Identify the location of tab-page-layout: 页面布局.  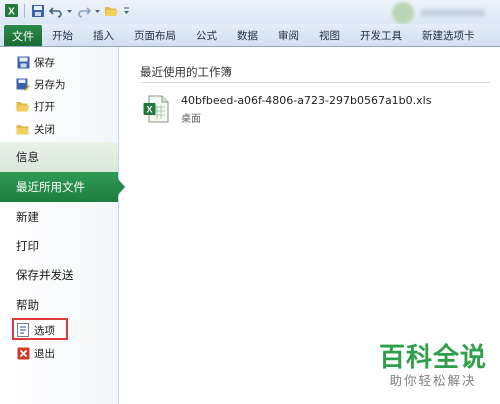
(155, 35).